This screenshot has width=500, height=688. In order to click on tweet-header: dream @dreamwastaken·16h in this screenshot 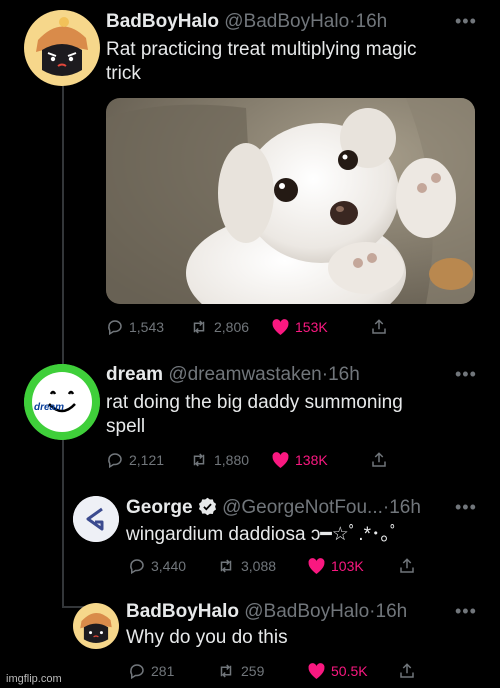, I will do `click(233, 375)`.